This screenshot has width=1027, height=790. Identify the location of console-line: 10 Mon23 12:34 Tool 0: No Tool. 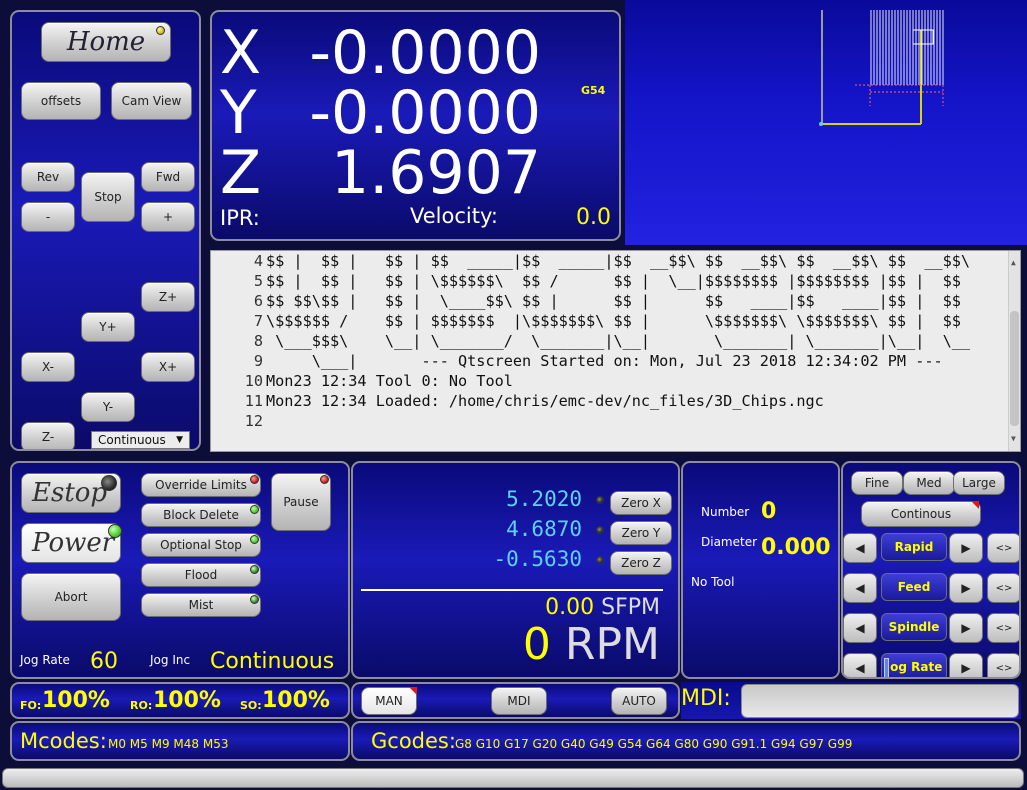
(611, 381).